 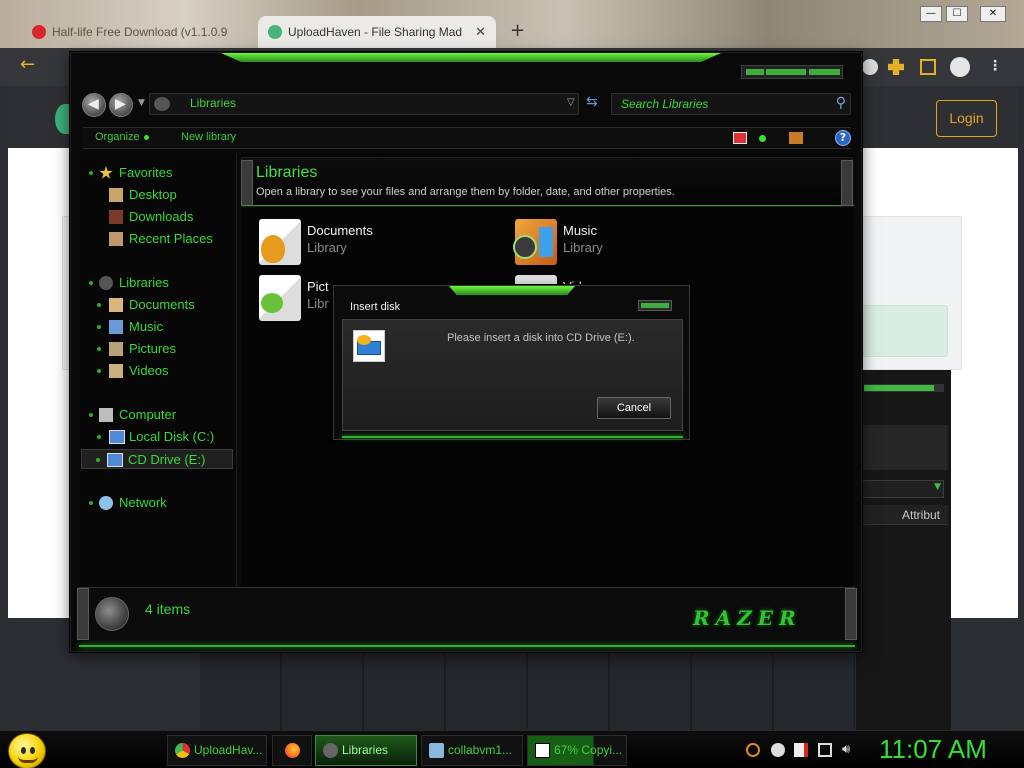 What do you see at coordinates (128, 503) in the screenshot?
I see `nav-network: Network` at bounding box center [128, 503].